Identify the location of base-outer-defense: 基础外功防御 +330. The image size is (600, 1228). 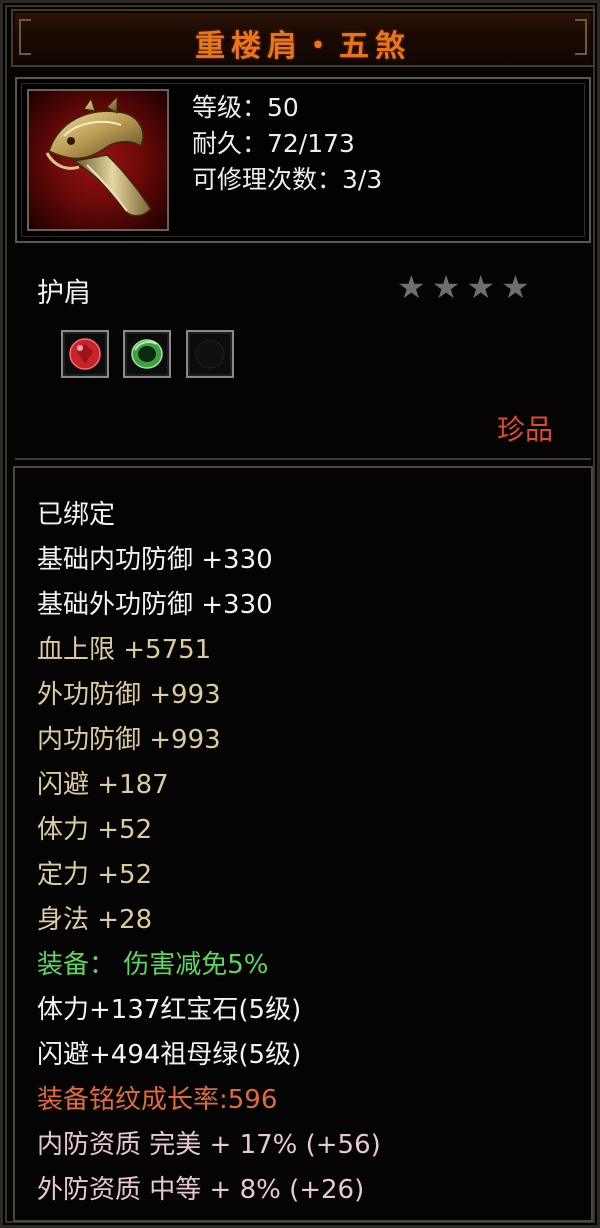
(155, 605).